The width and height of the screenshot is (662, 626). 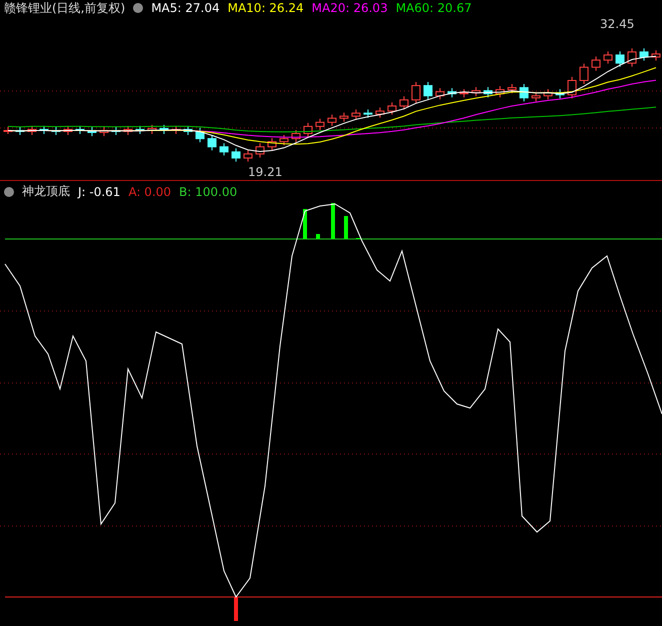 I want to click on indicator-title: 神龙顶底, so click(x=46, y=191).